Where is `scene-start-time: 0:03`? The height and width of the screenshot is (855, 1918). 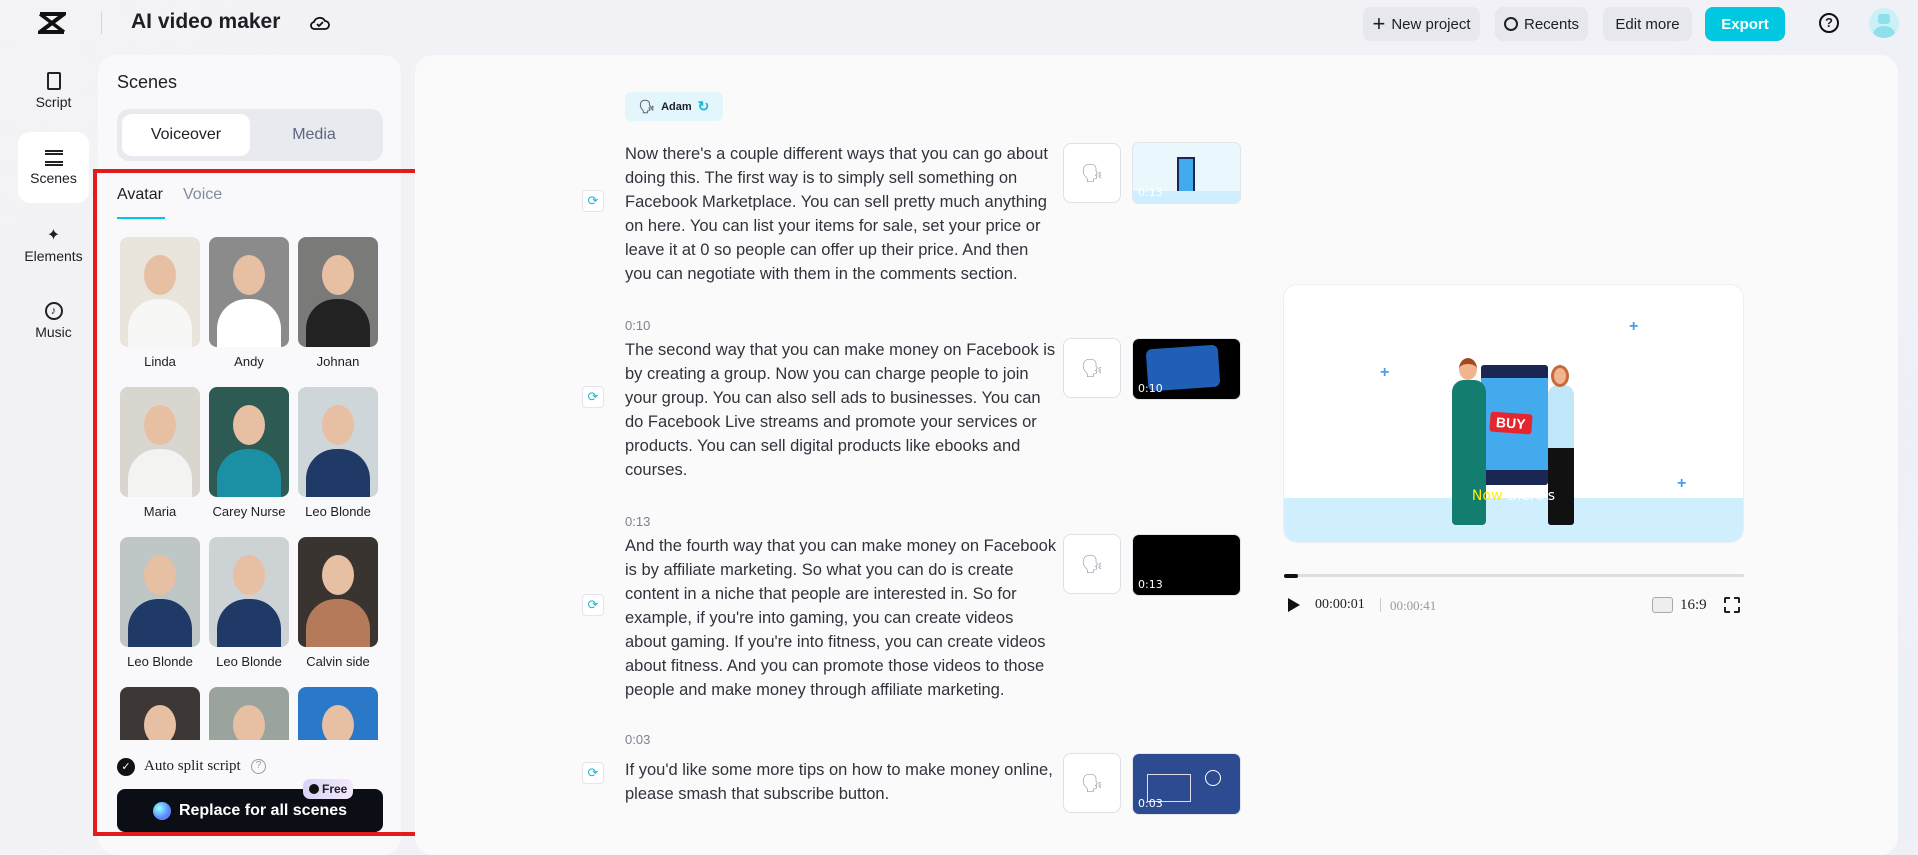 scene-start-time: 0:03 is located at coordinates (638, 739).